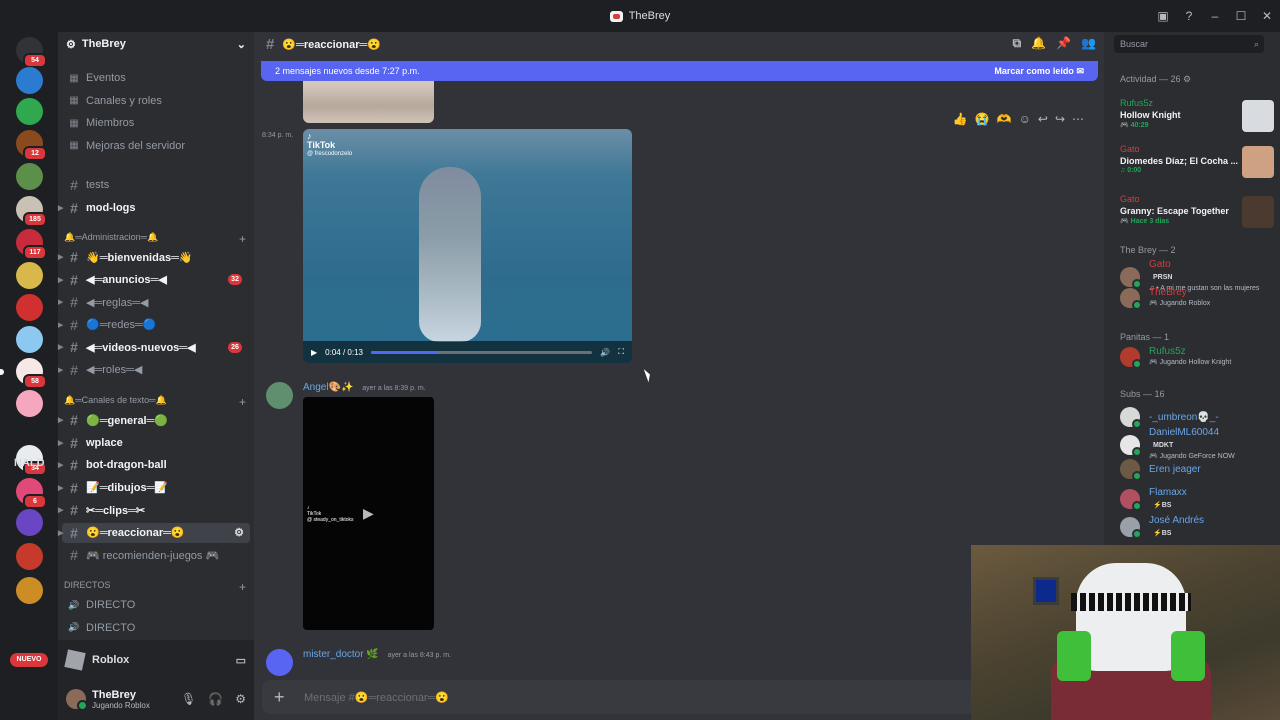 The image size is (1280, 720). I want to click on headphones-icon: 🎧, so click(215, 699).